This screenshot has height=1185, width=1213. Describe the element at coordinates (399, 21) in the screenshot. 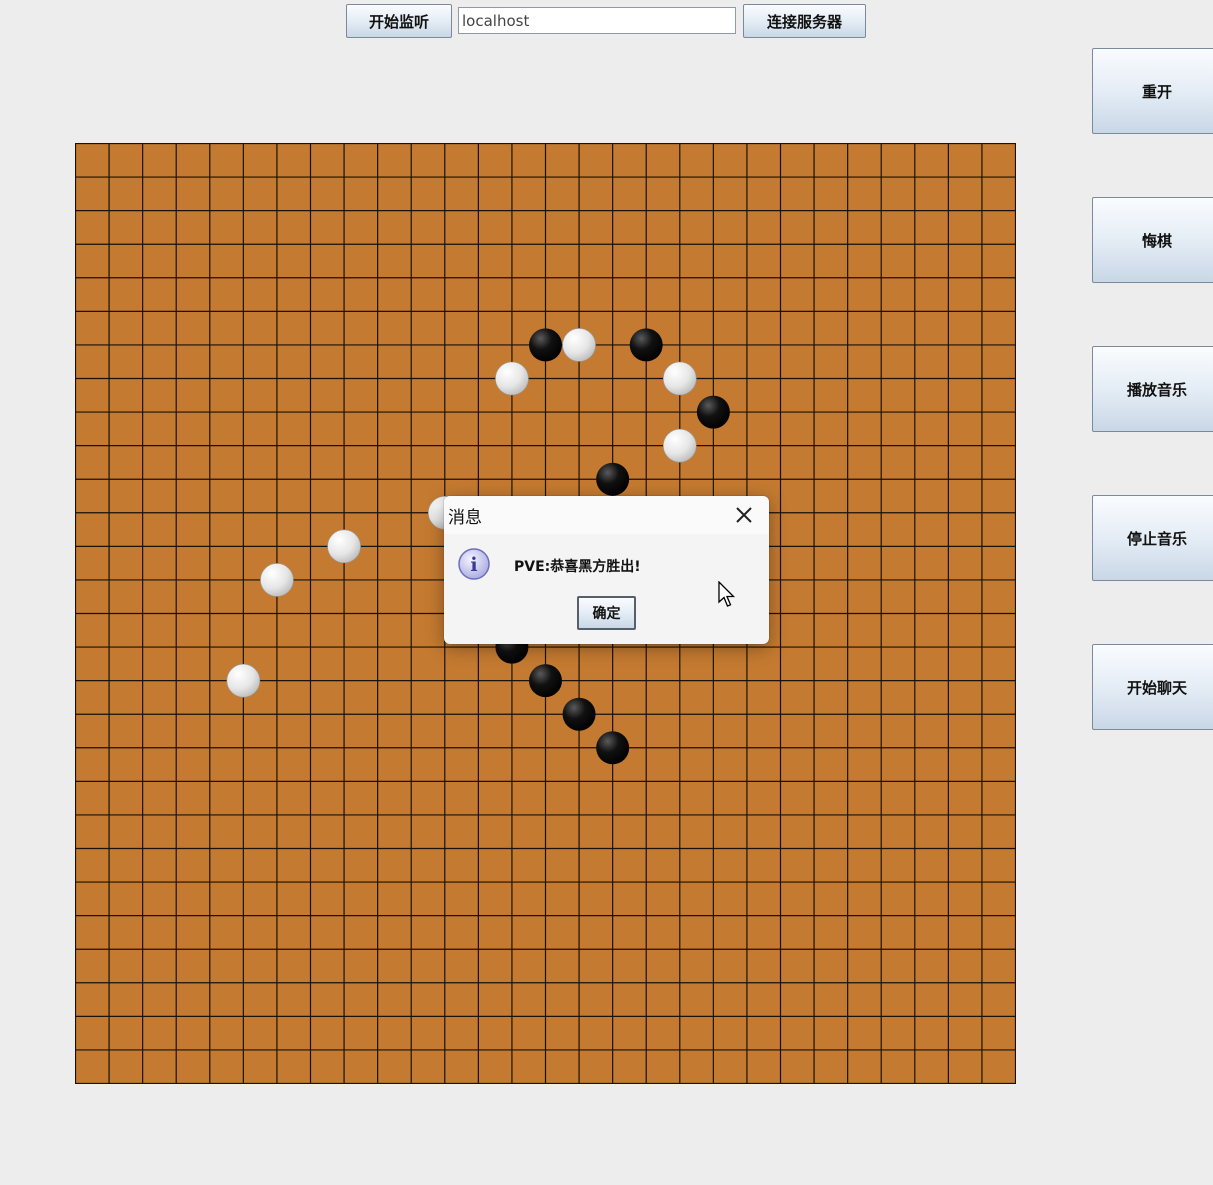

I see `start-listen-button: 开始监听` at that location.